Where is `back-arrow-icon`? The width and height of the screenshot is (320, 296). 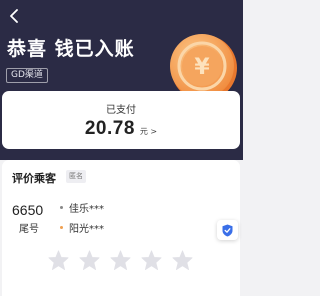 back-arrow-icon is located at coordinates (14, 16).